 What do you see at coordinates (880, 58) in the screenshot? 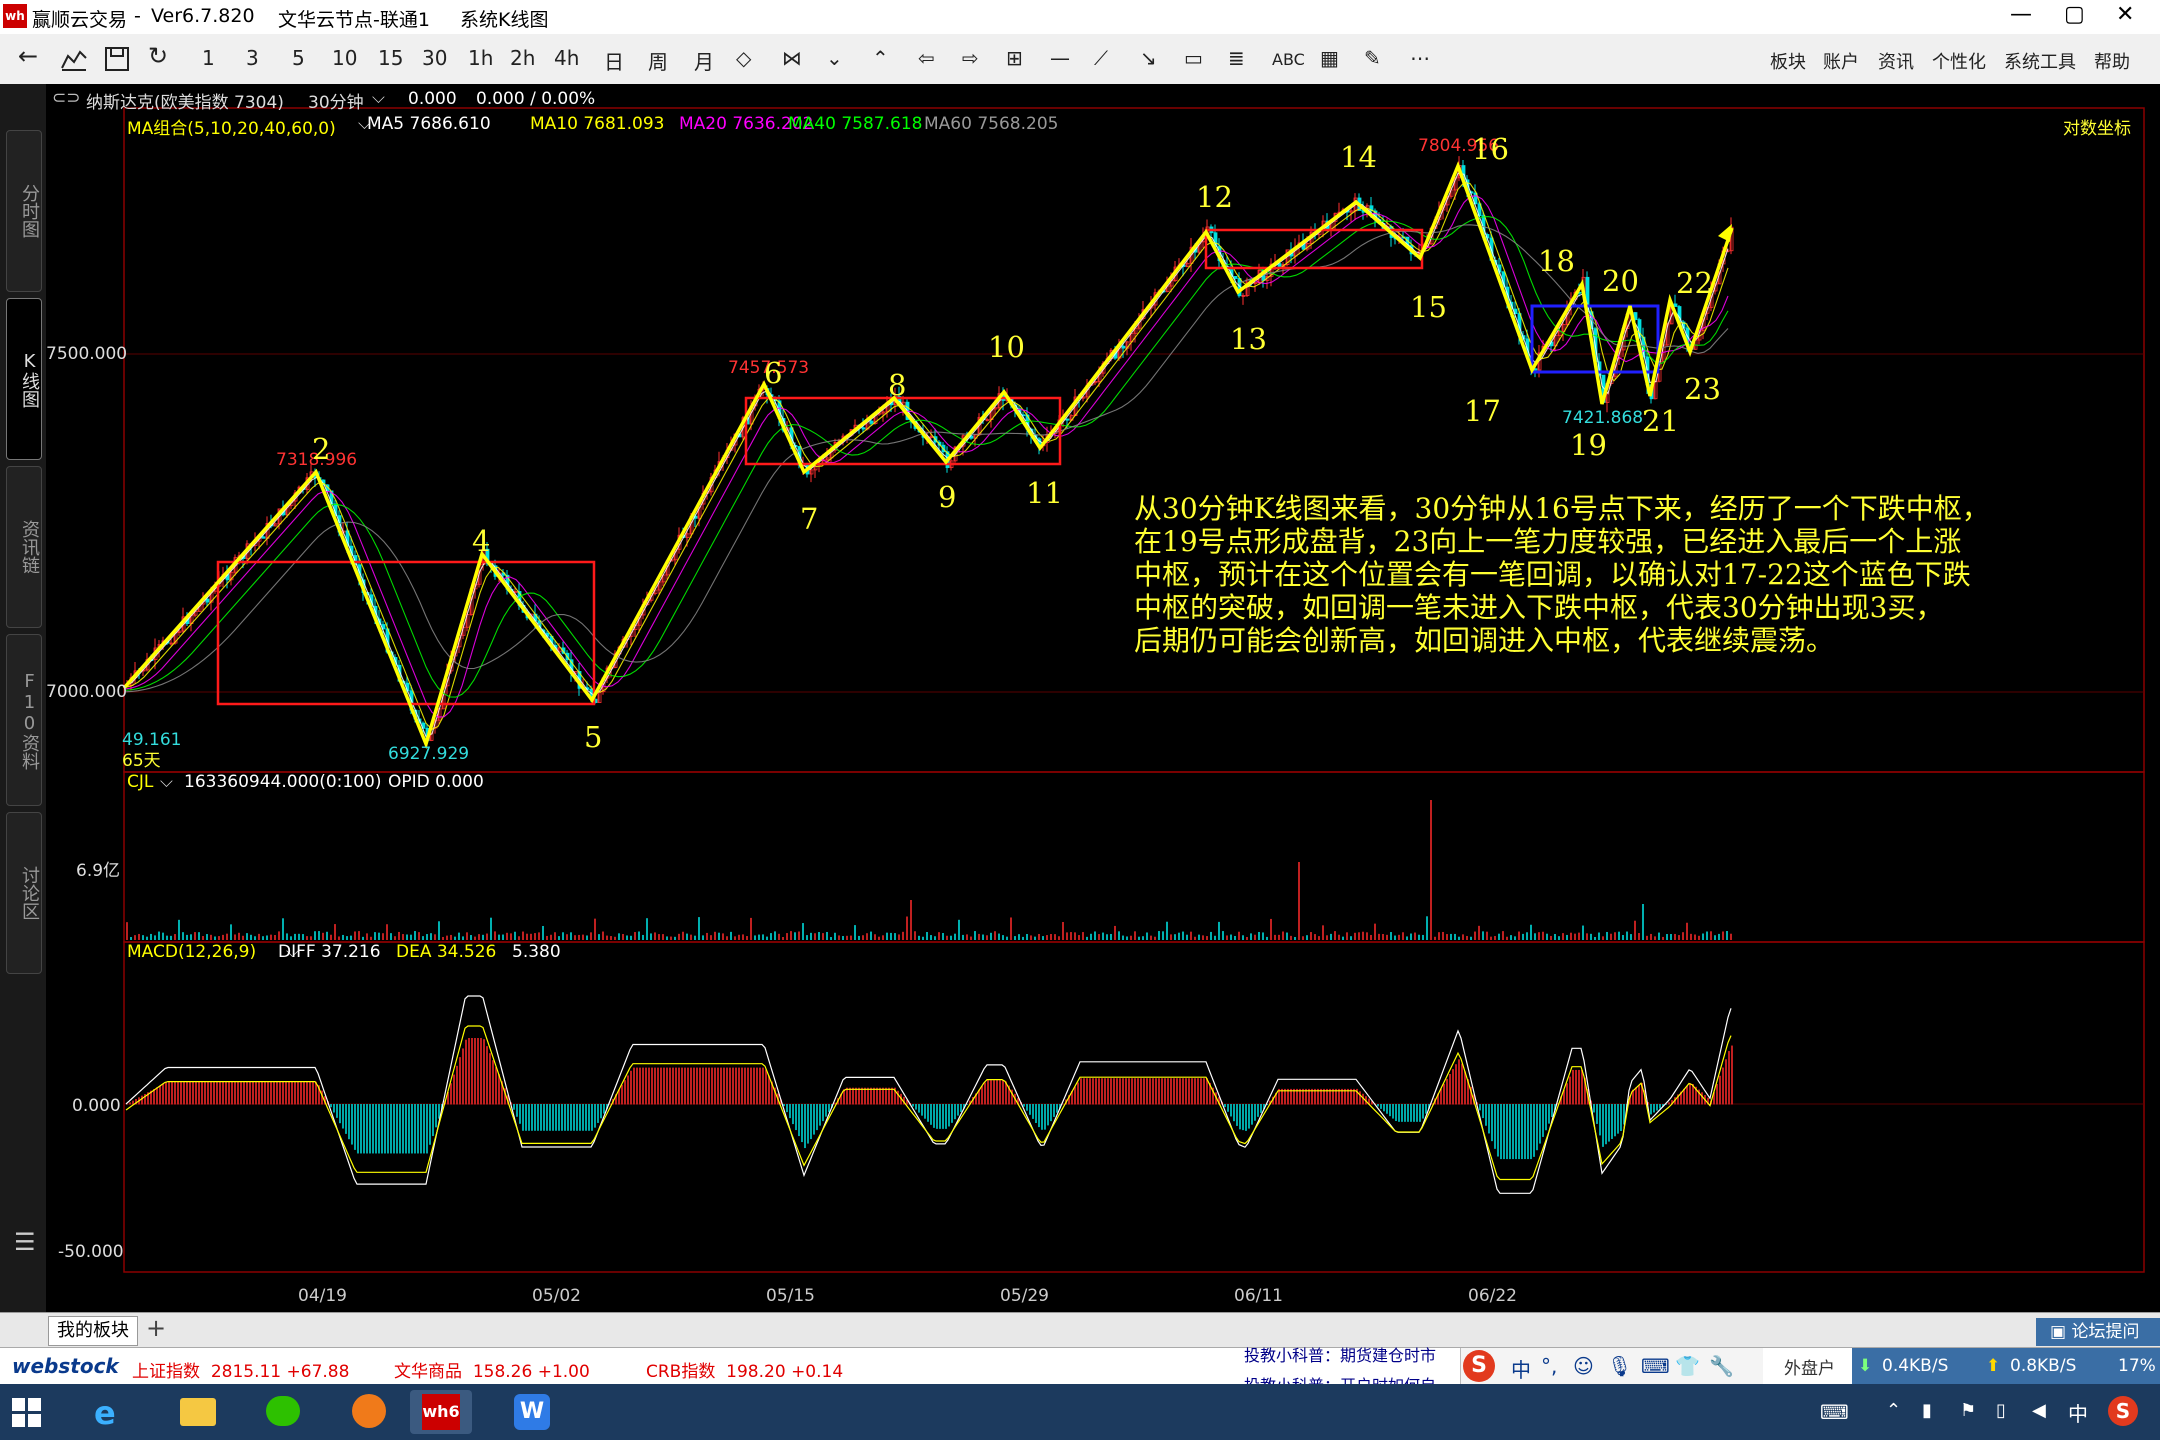
I see `expand-up-icon: ⌃` at bounding box center [880, 58].